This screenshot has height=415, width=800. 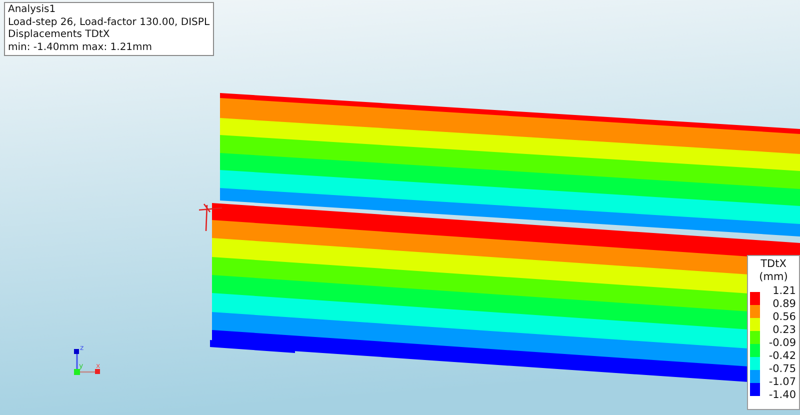 I want to click on info-text: min: -1.40mm max: 1.21mm, so click(x=81, y=48).